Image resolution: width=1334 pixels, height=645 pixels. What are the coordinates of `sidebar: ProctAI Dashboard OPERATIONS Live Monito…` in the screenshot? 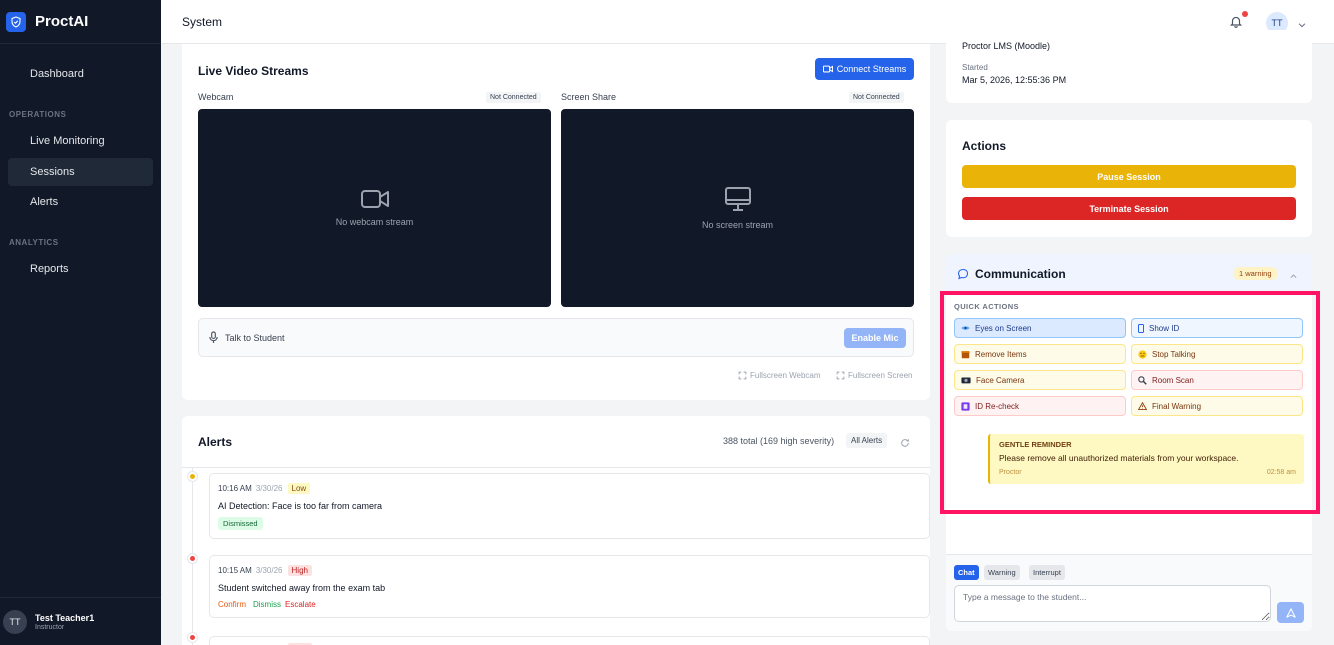 It's located at (80, 322).